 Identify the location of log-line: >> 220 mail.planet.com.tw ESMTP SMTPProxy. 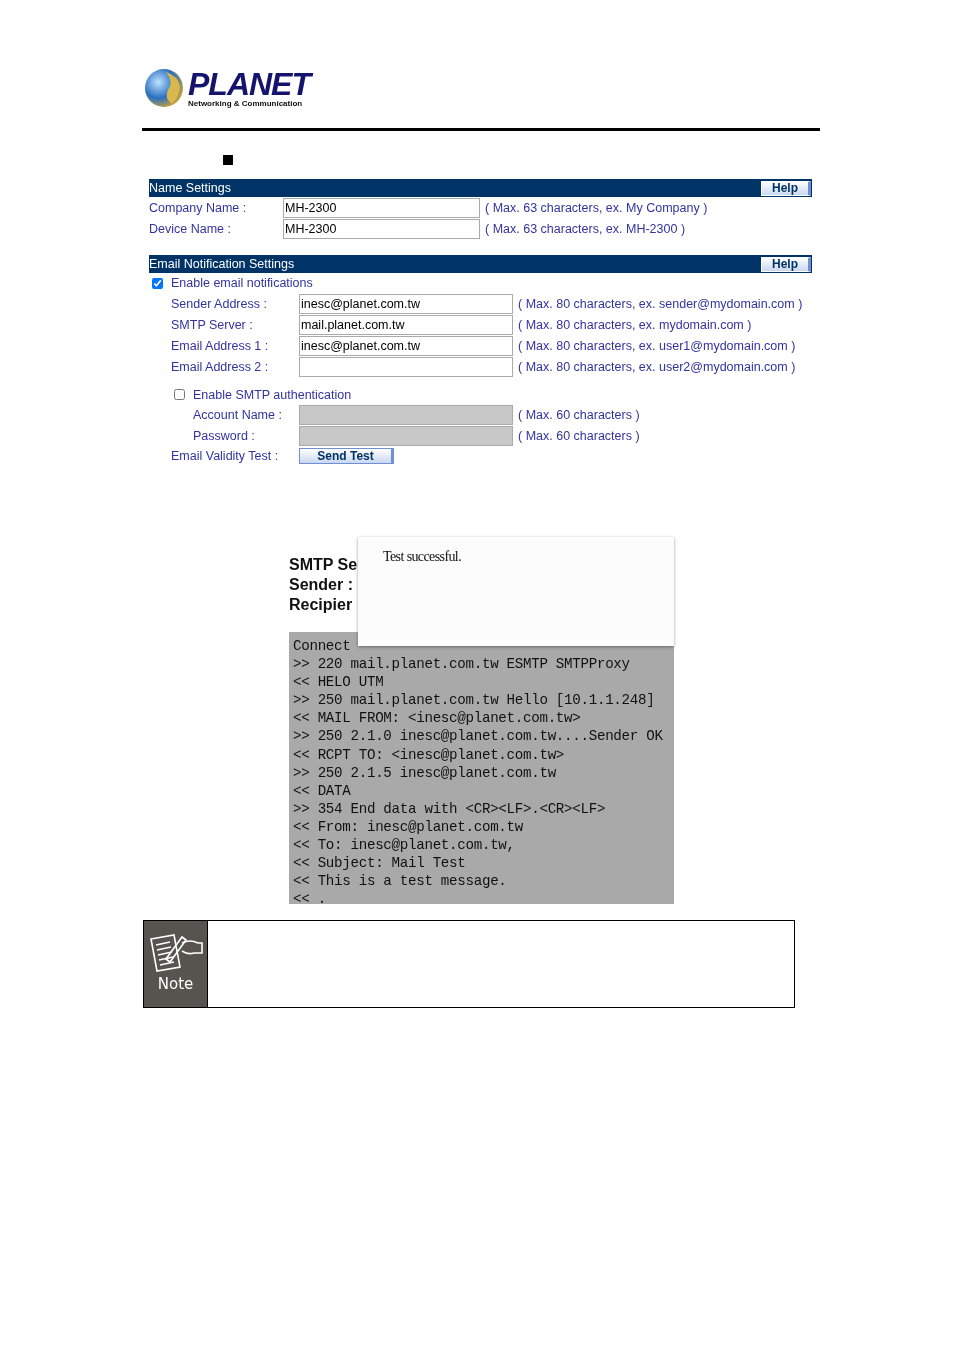
(462, 664).